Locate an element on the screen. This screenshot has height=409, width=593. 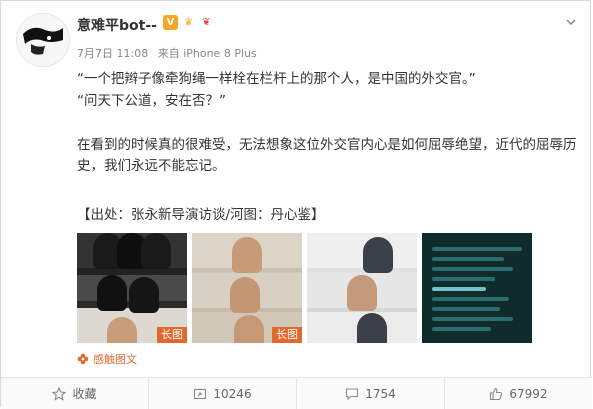
repost-count: 10246 is located at coordinates (232, 393).